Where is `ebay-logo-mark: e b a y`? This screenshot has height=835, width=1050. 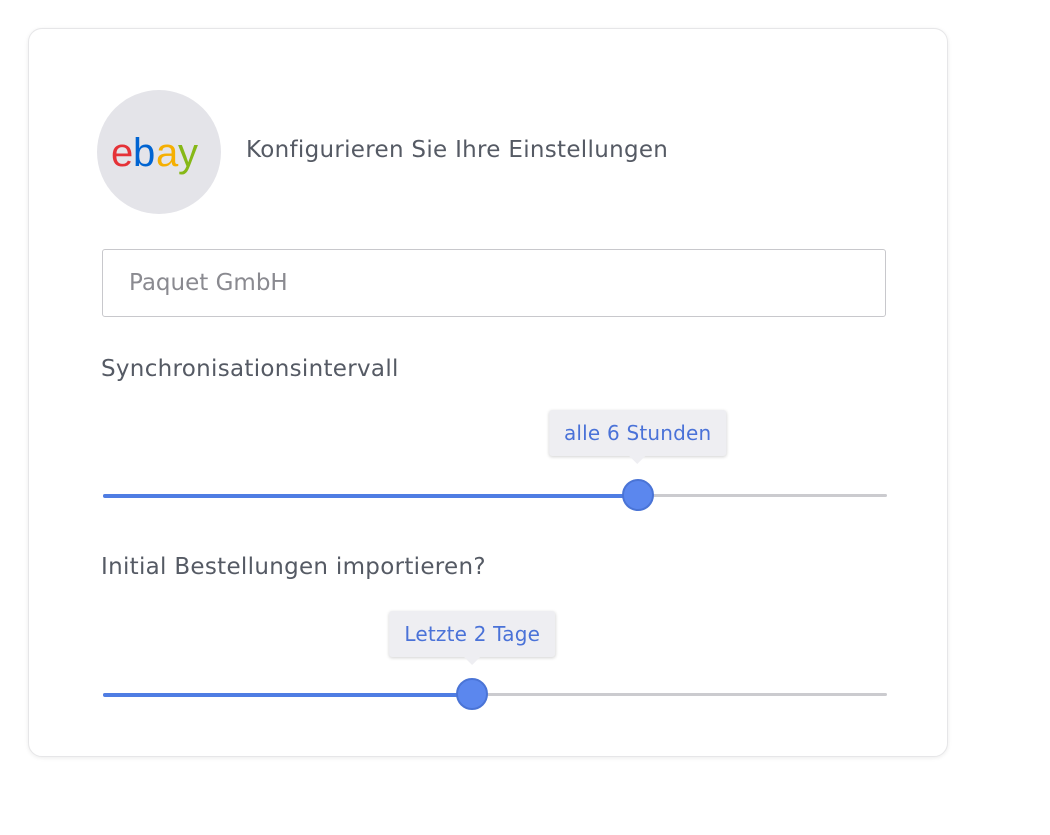
ebay-logo-mark: e b a y is located at coordinates (154, 153).